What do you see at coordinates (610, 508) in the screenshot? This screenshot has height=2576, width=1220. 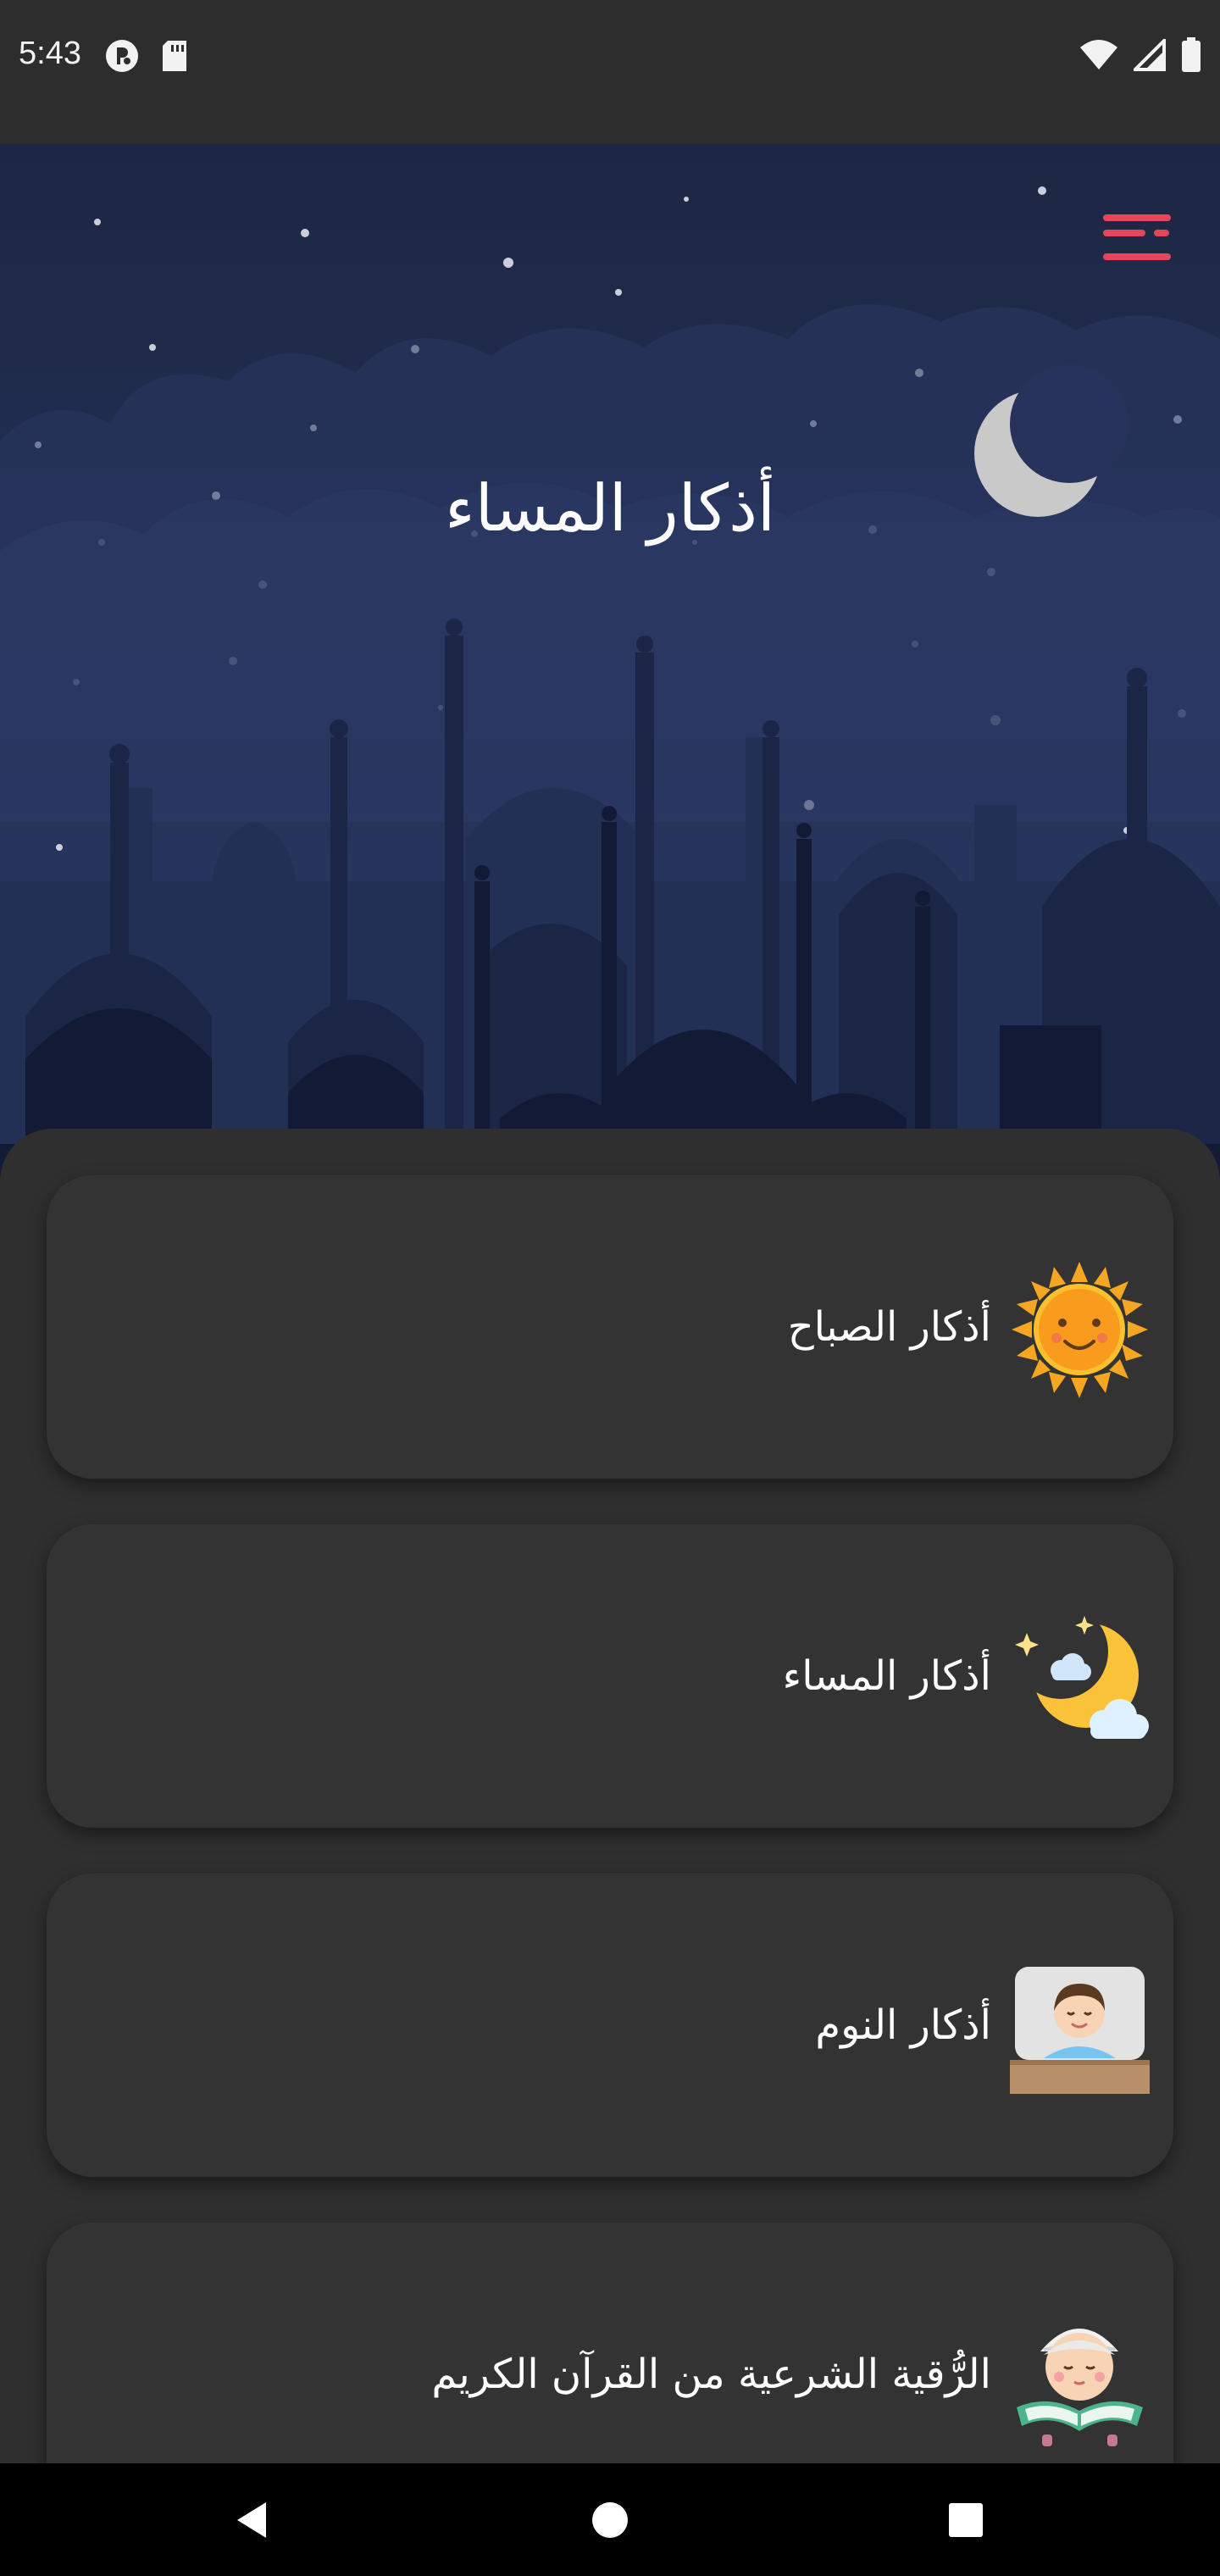 I see `page-title: أذكار المساء` at bounding box center [610, 508].